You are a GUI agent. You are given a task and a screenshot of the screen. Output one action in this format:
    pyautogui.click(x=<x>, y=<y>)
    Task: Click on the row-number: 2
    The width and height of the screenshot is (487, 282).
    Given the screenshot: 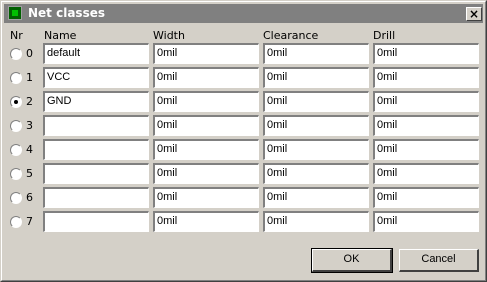 What is the action you would take?
    pyautogui.click(x=29, y=101)
    